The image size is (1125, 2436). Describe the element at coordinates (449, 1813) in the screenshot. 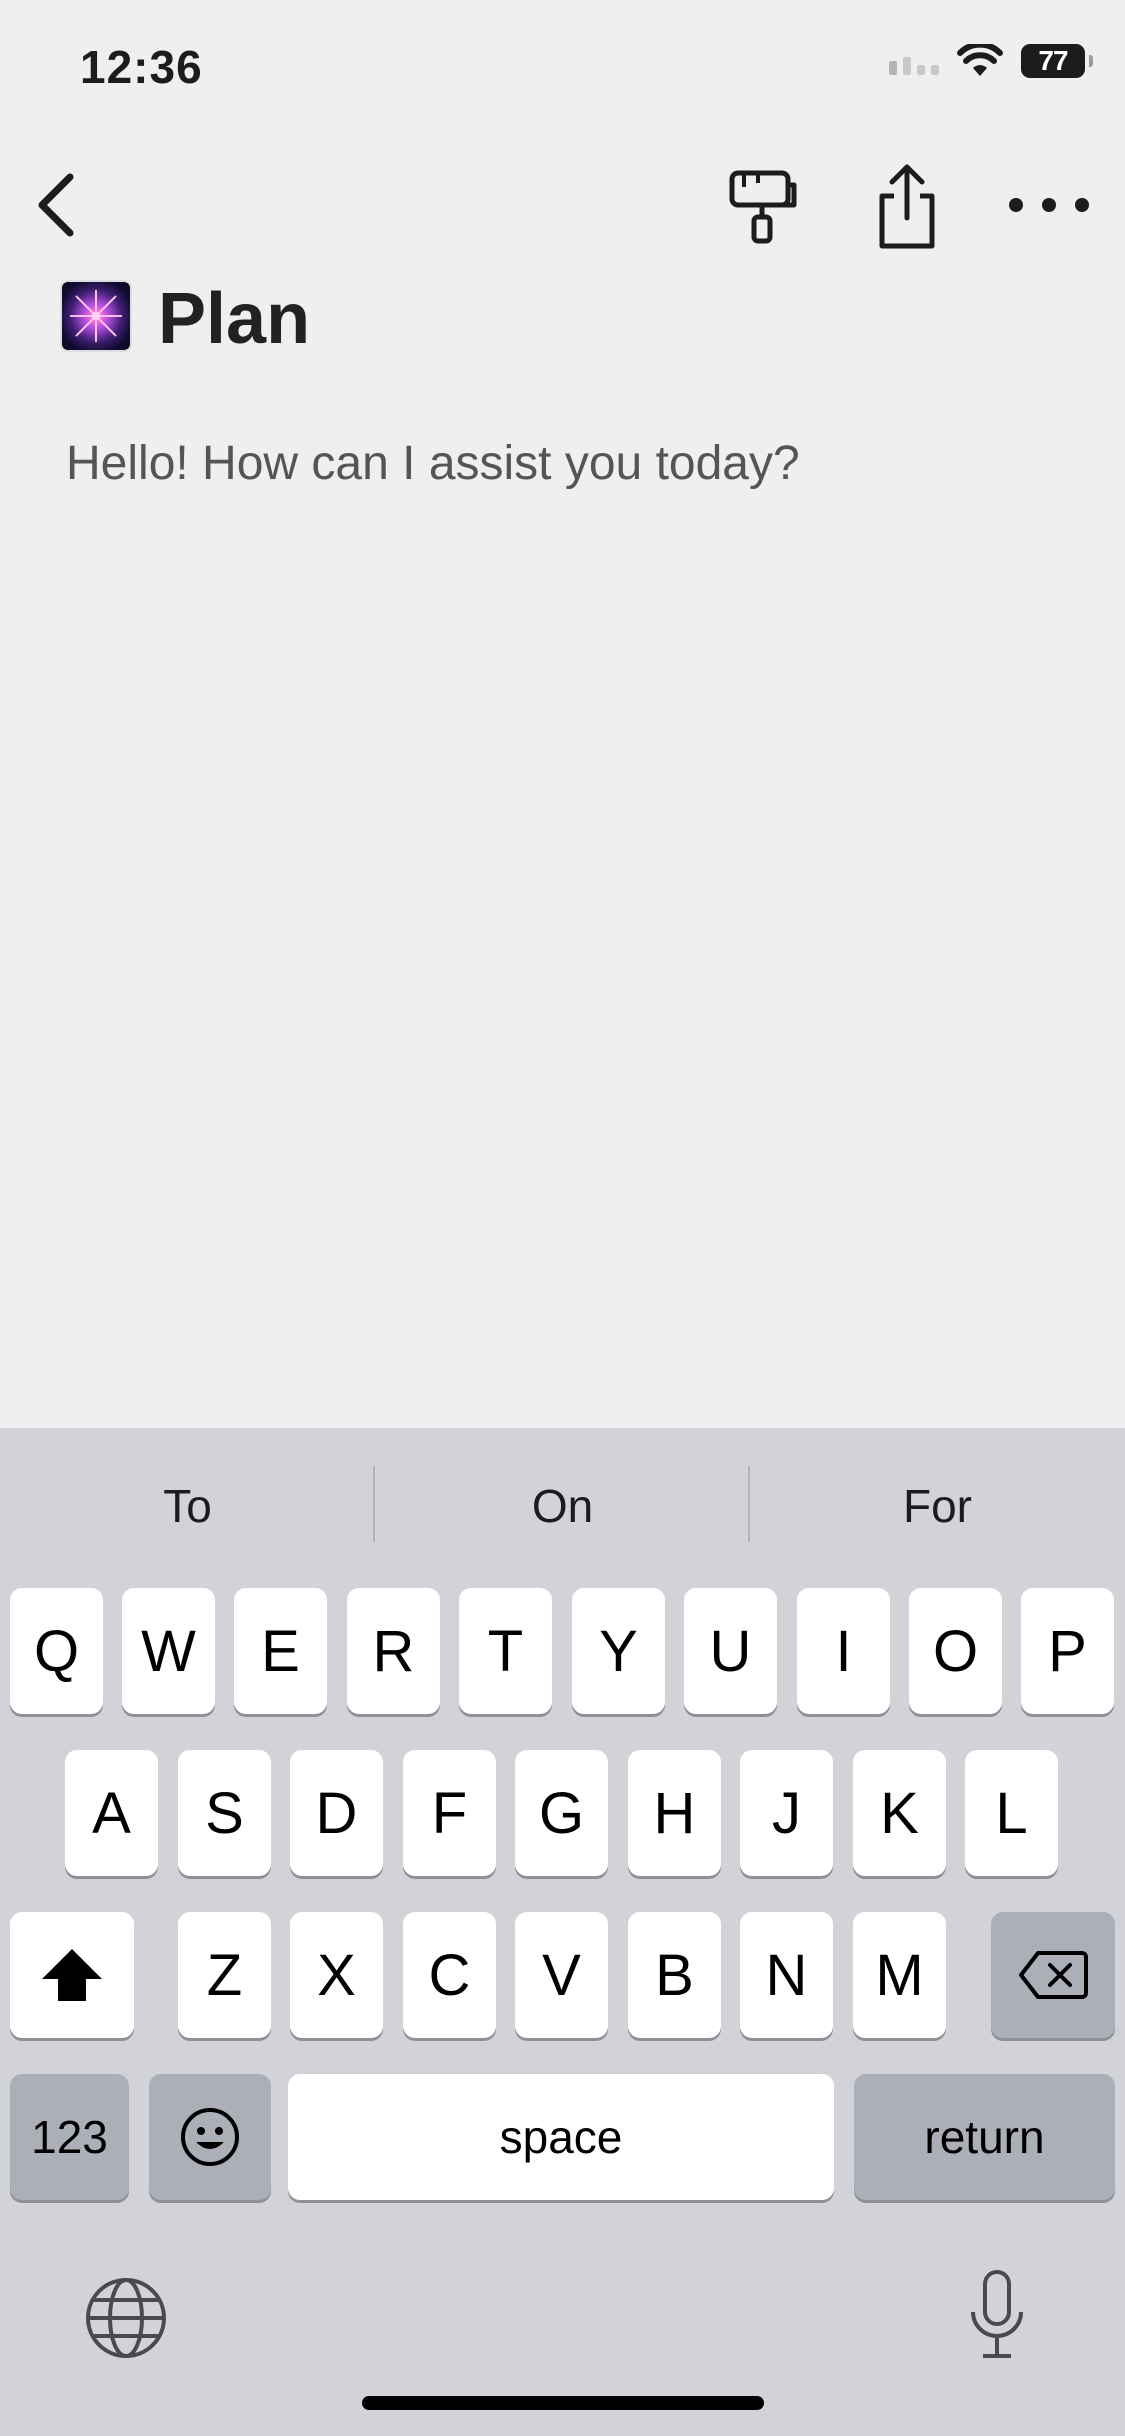

I see `key-f: F` at that location.